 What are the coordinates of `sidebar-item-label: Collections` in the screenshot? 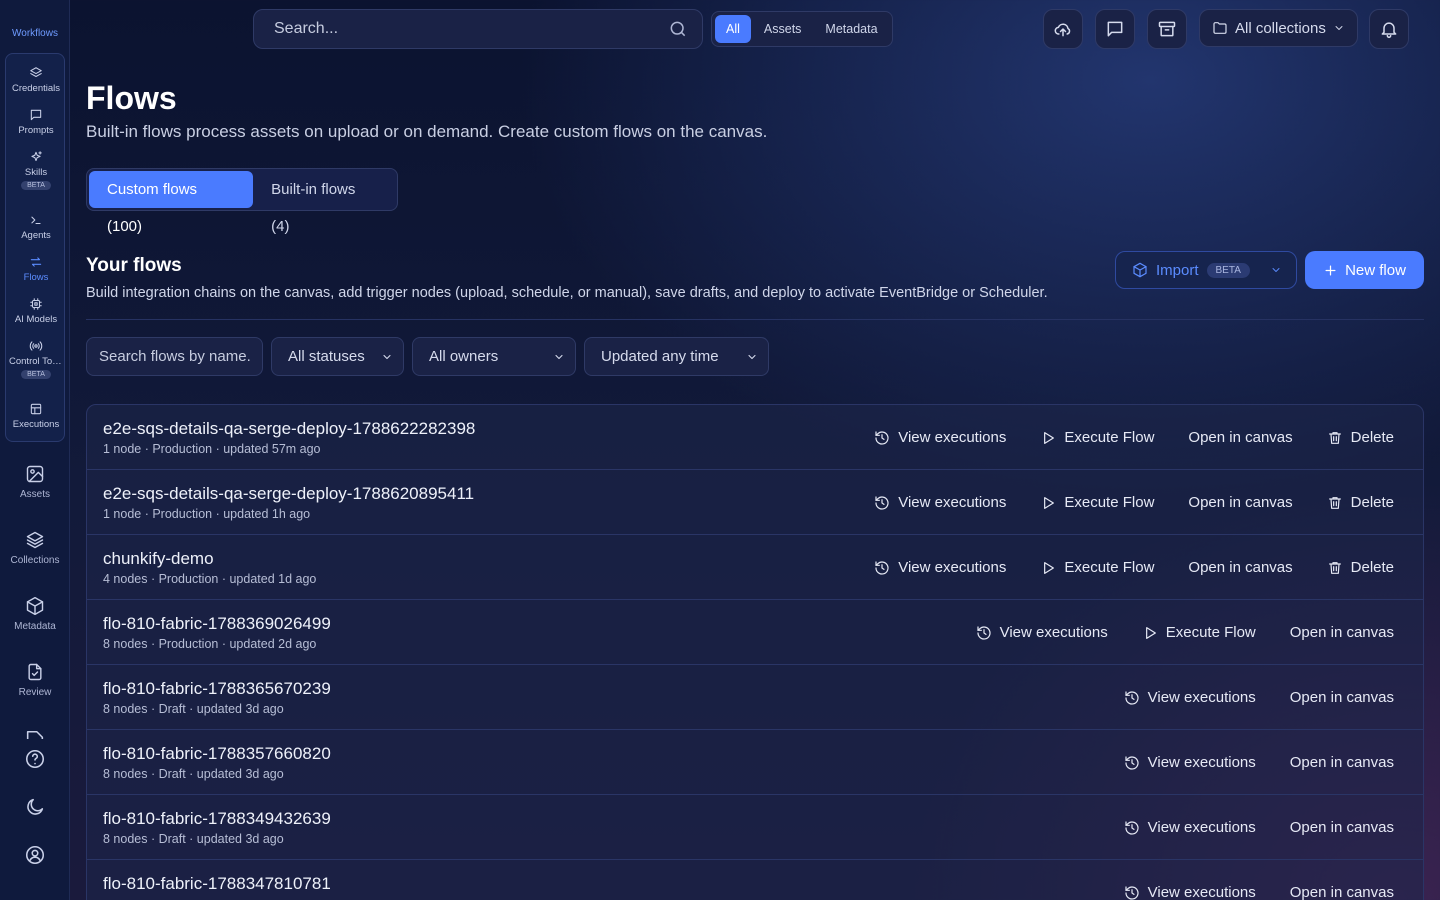 It's located at (35, 560).